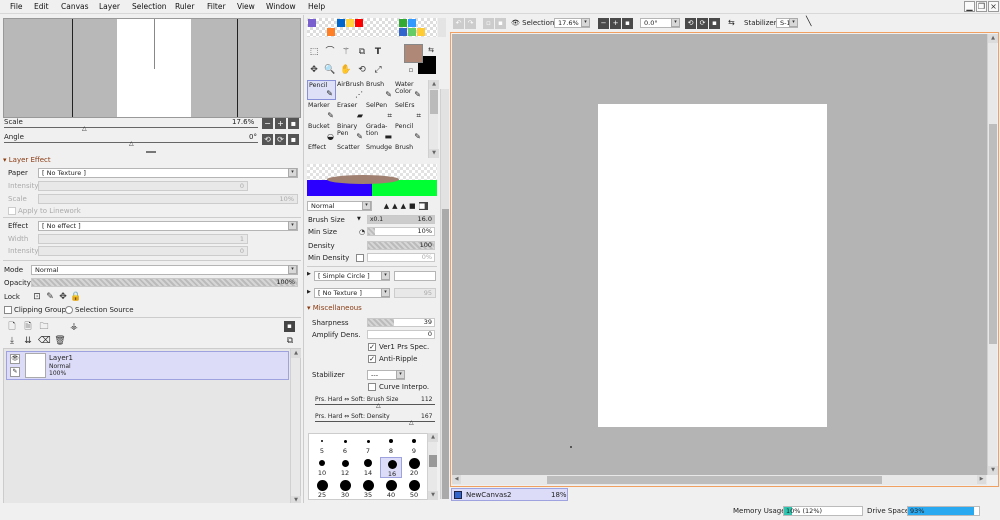 This screenshot has width=1000, height=520. Describe the element at coordinates (16, 6) in the screenshot. I see `menu-file: File` at that location.